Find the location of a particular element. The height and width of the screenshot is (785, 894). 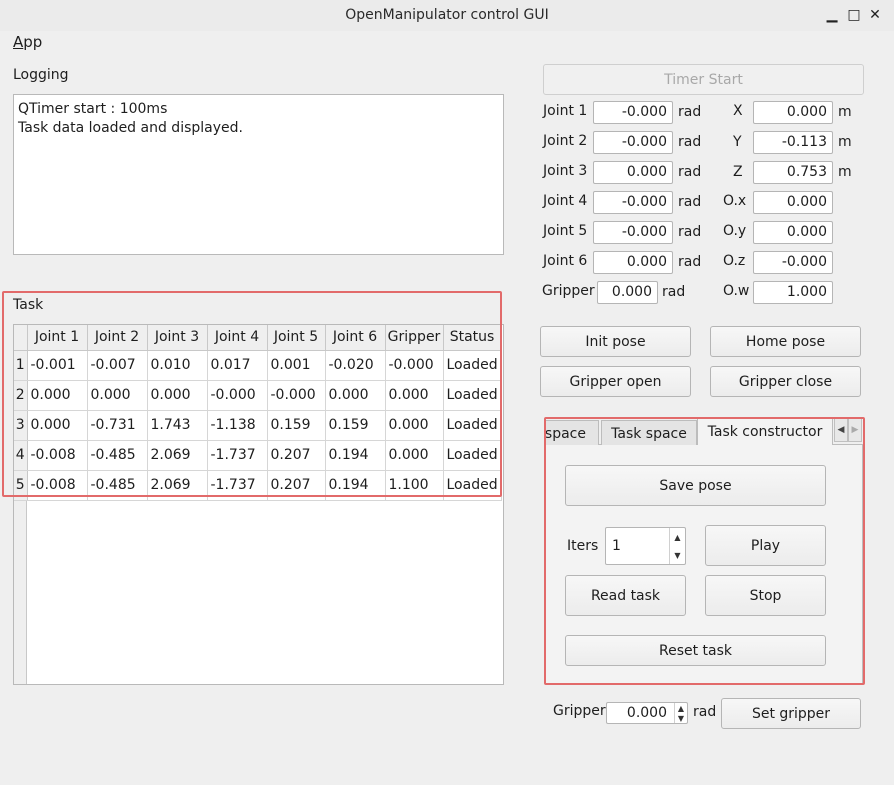

pose-x-field: 0.000 is located at coordinates (793, 112).